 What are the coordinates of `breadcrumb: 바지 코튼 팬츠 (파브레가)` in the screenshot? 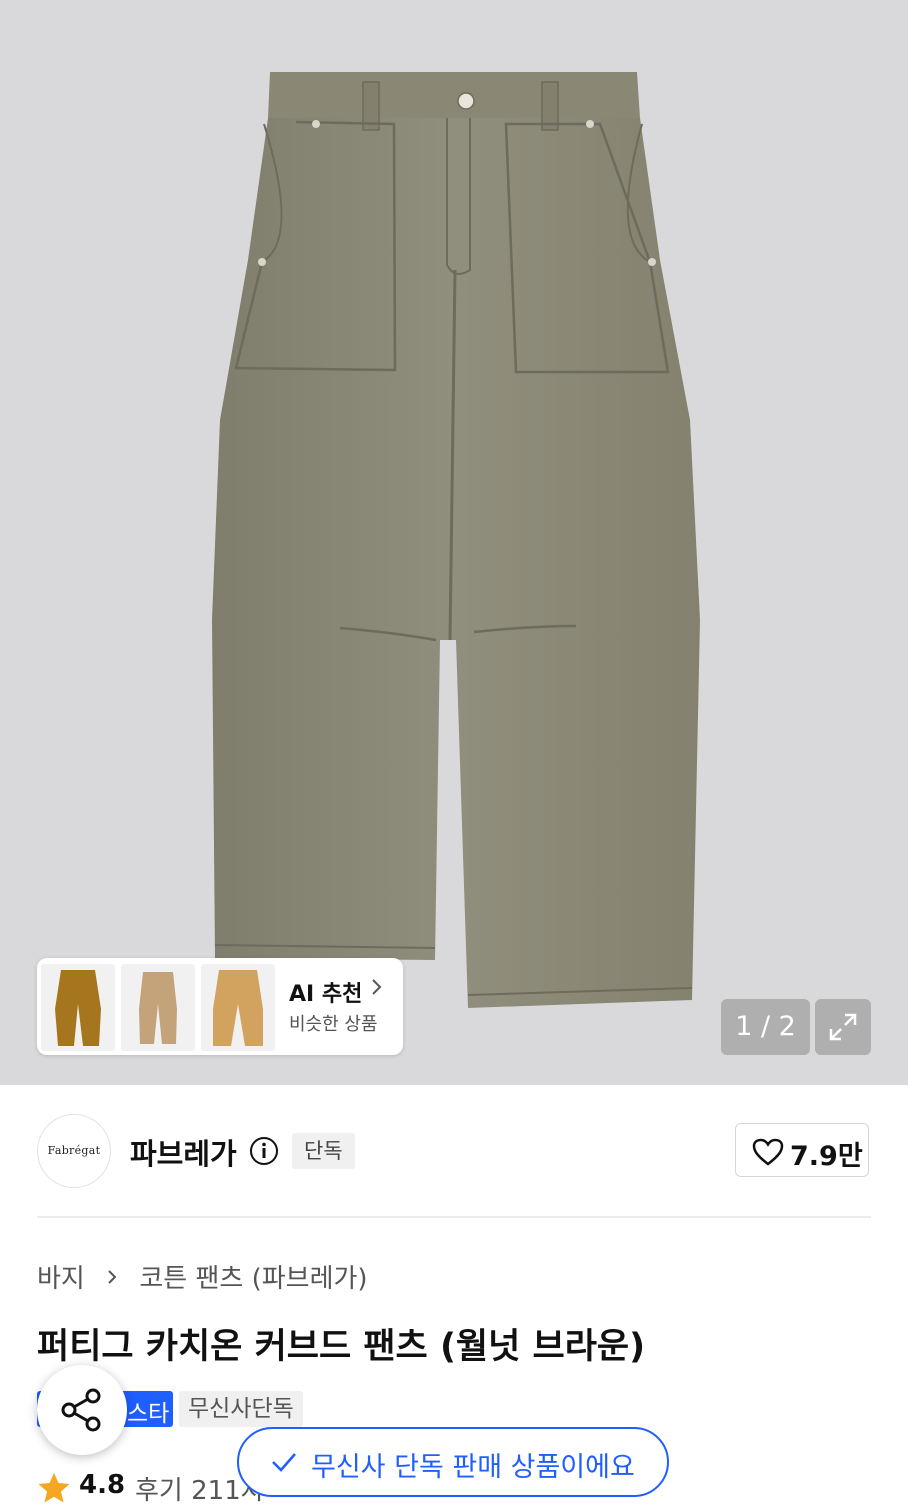 It's located at (202, 1276).